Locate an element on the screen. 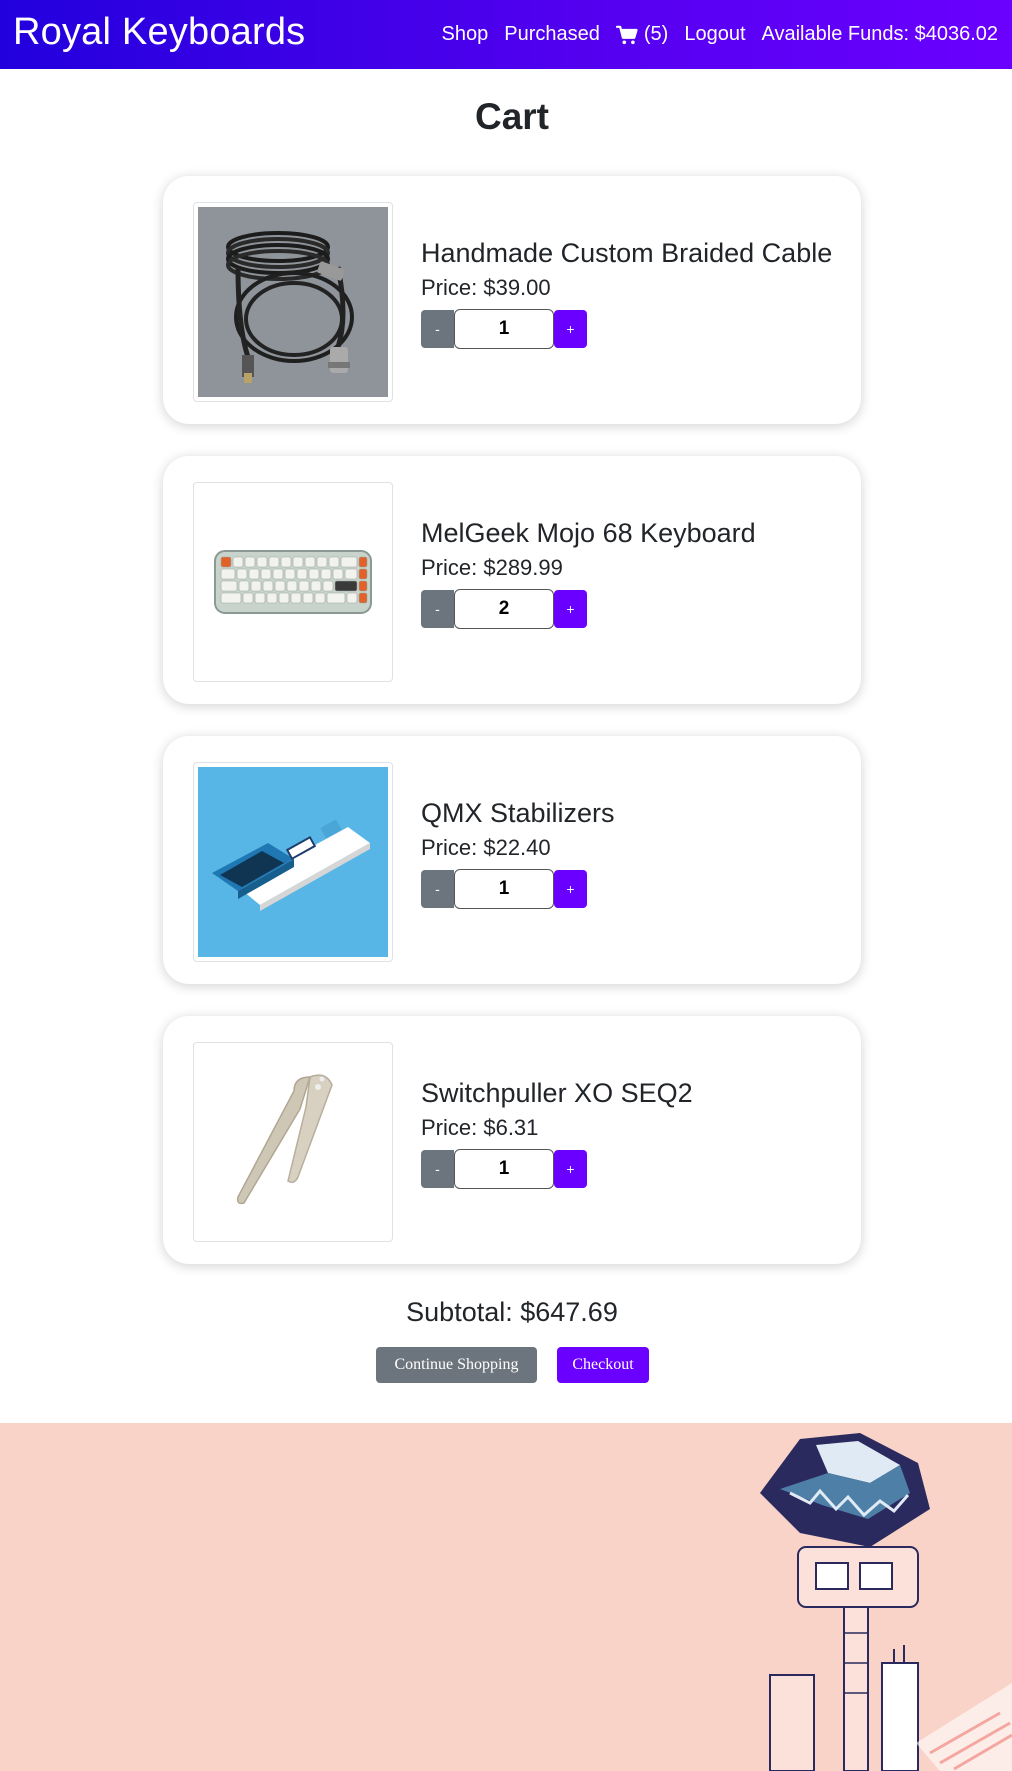 This screenshot has width=1012, height=1771. product-price: Price: $39.00 is located at coordinates (486, 287).